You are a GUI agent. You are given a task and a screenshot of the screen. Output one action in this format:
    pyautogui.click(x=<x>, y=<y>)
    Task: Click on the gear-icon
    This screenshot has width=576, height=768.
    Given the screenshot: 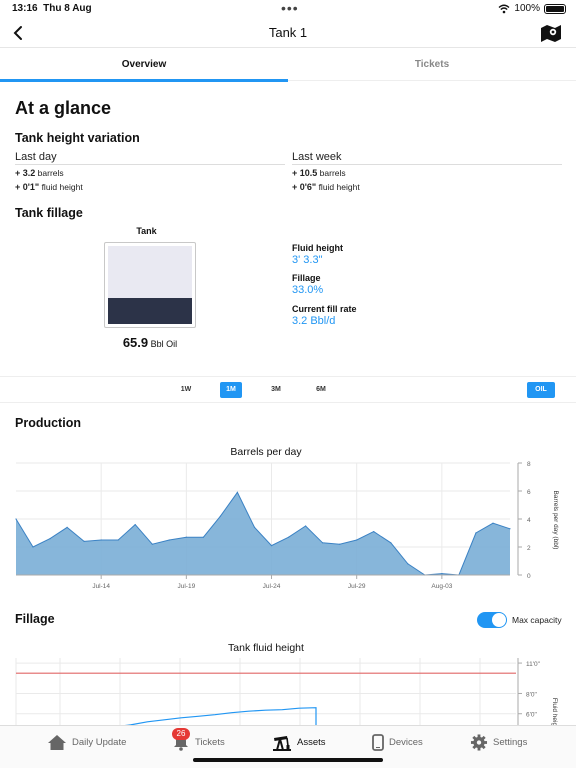 What is the action you would take?
    pyautogui.click(x=479, y=742)
    